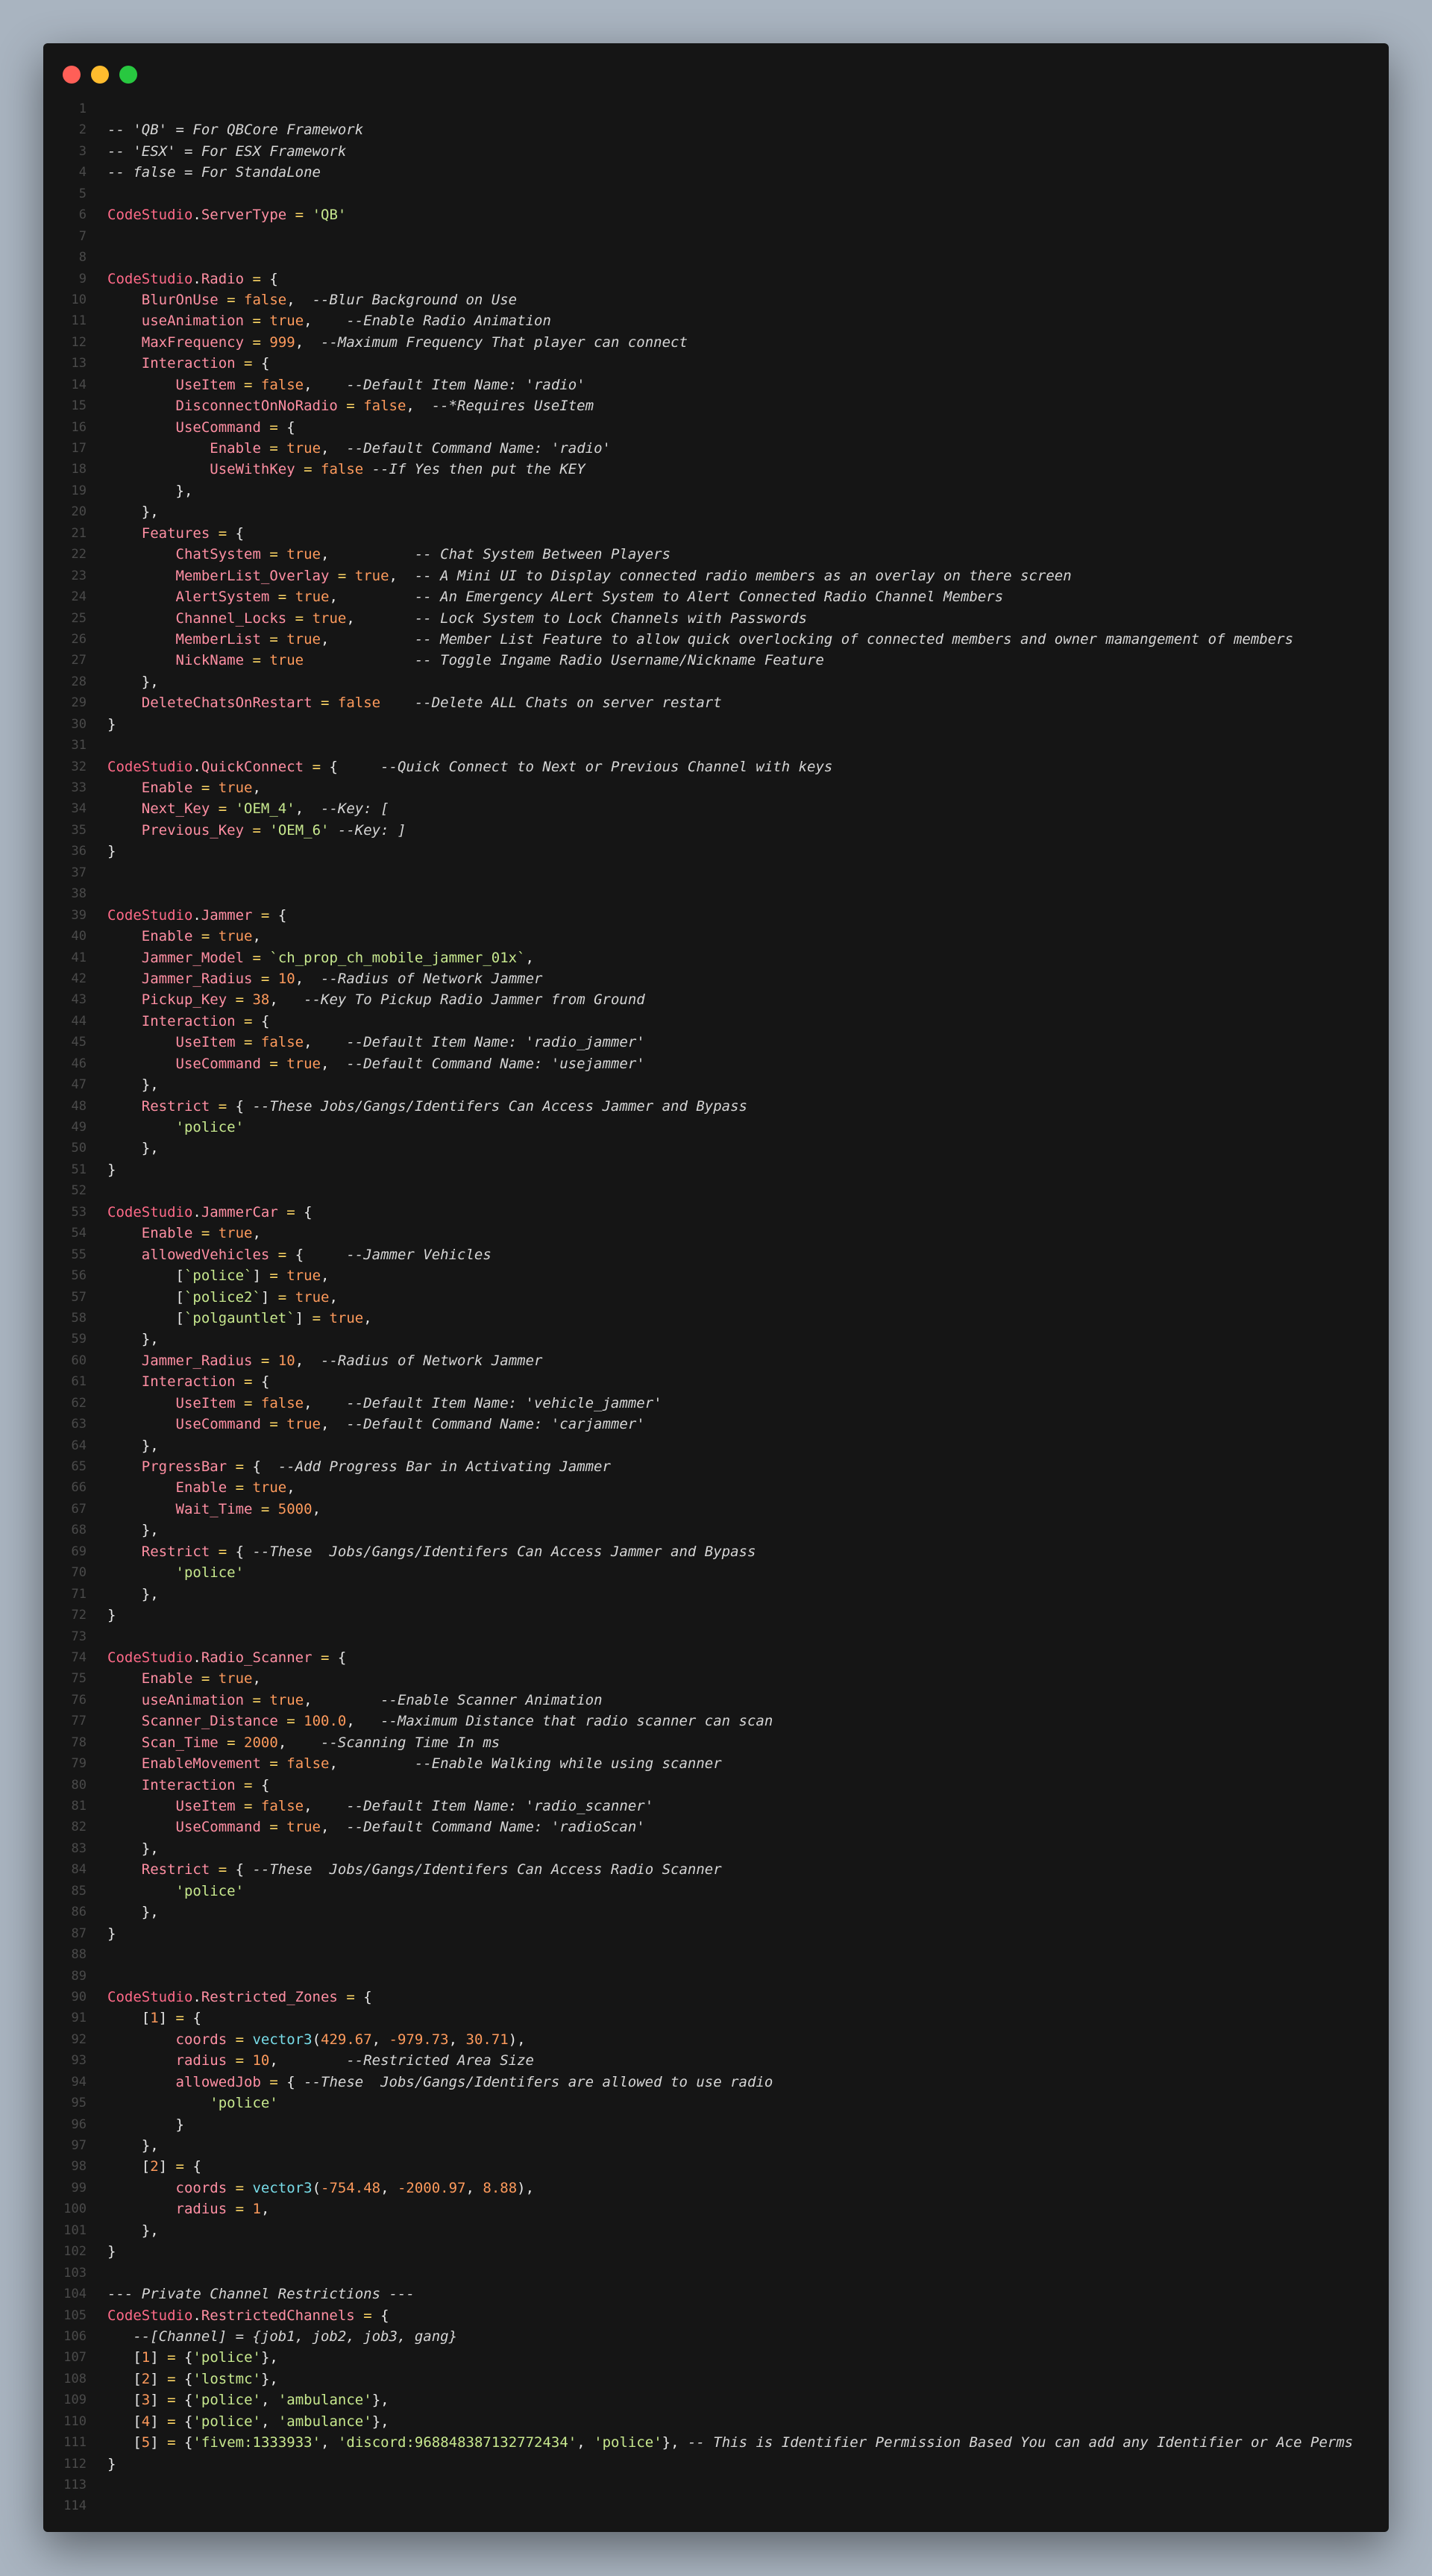  Describe the element at coordinates (72, 75) in the screenshot. I see `close-window-button` at that location.